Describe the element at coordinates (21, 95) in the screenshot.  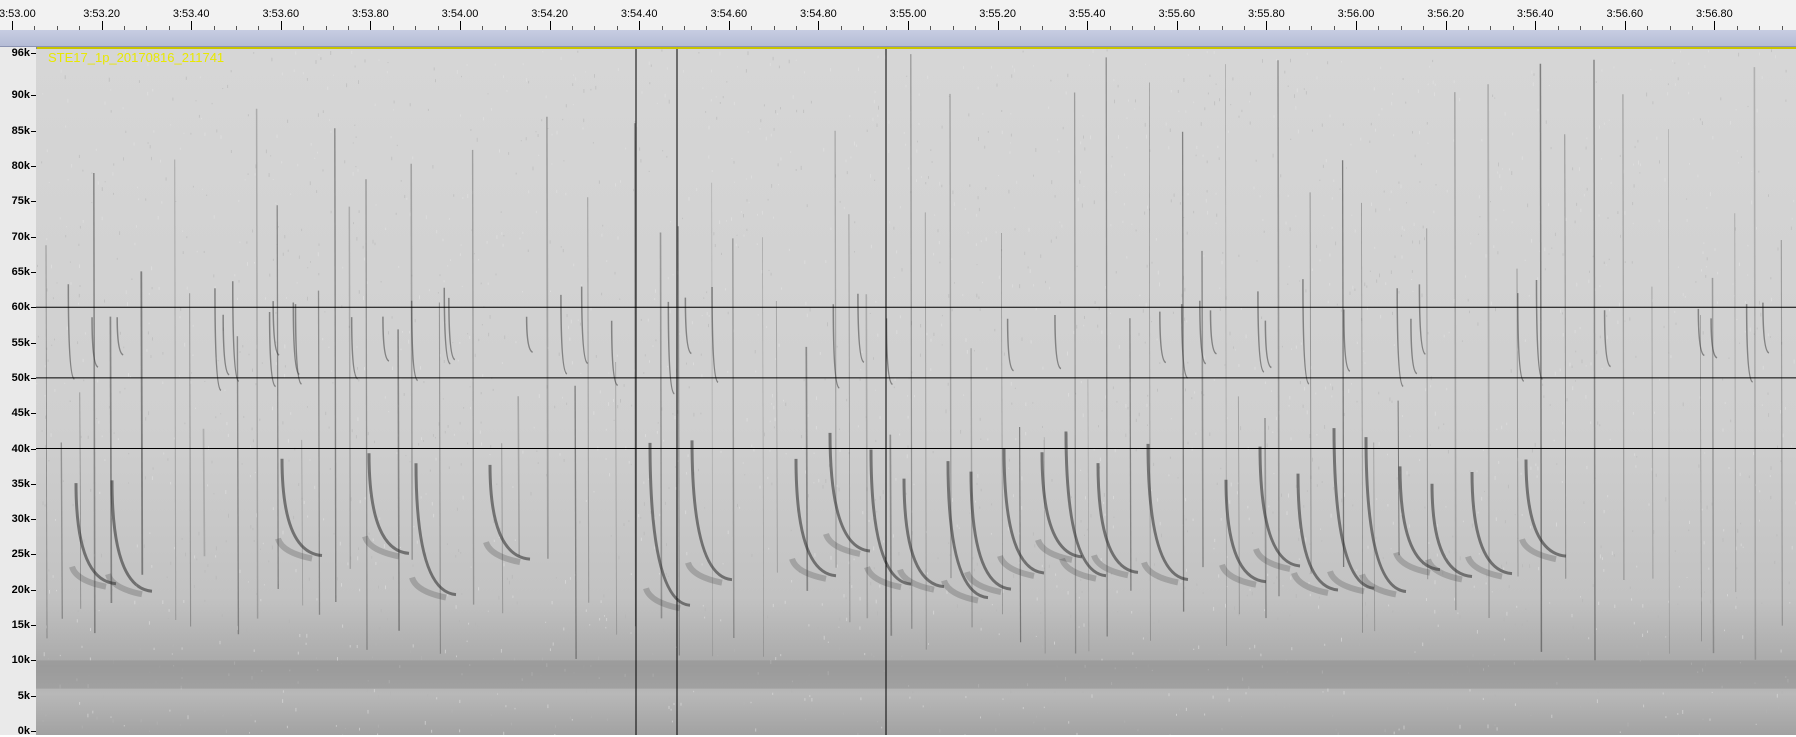
I see `freq-tick-label: 90k` at that location.